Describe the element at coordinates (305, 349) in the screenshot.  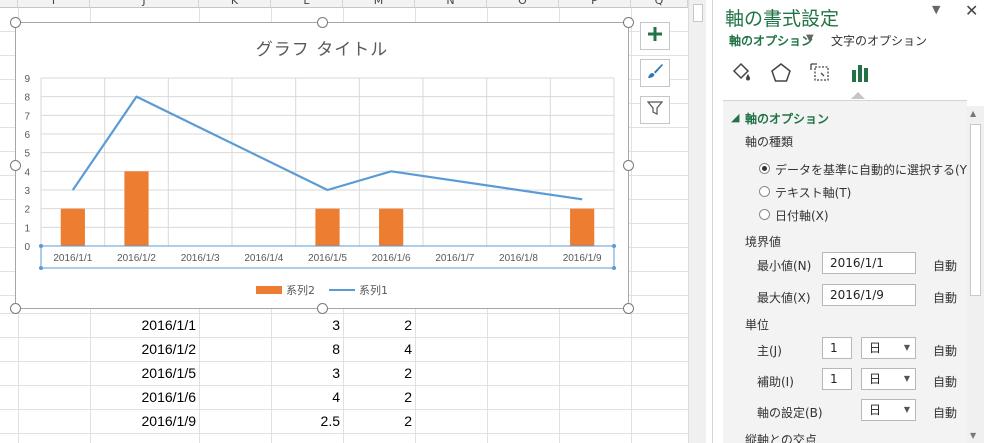
I see `cell-series1: 8` at that location.